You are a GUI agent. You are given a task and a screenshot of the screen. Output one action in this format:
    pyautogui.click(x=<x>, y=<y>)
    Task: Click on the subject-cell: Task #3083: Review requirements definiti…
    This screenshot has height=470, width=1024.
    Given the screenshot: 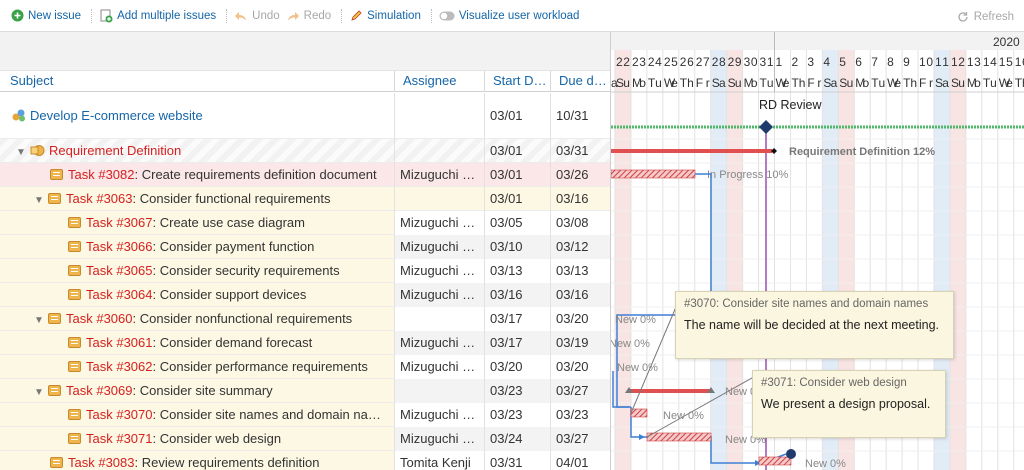 What is the action you would take?
    pyautogui.click(x=197, y=460)
    